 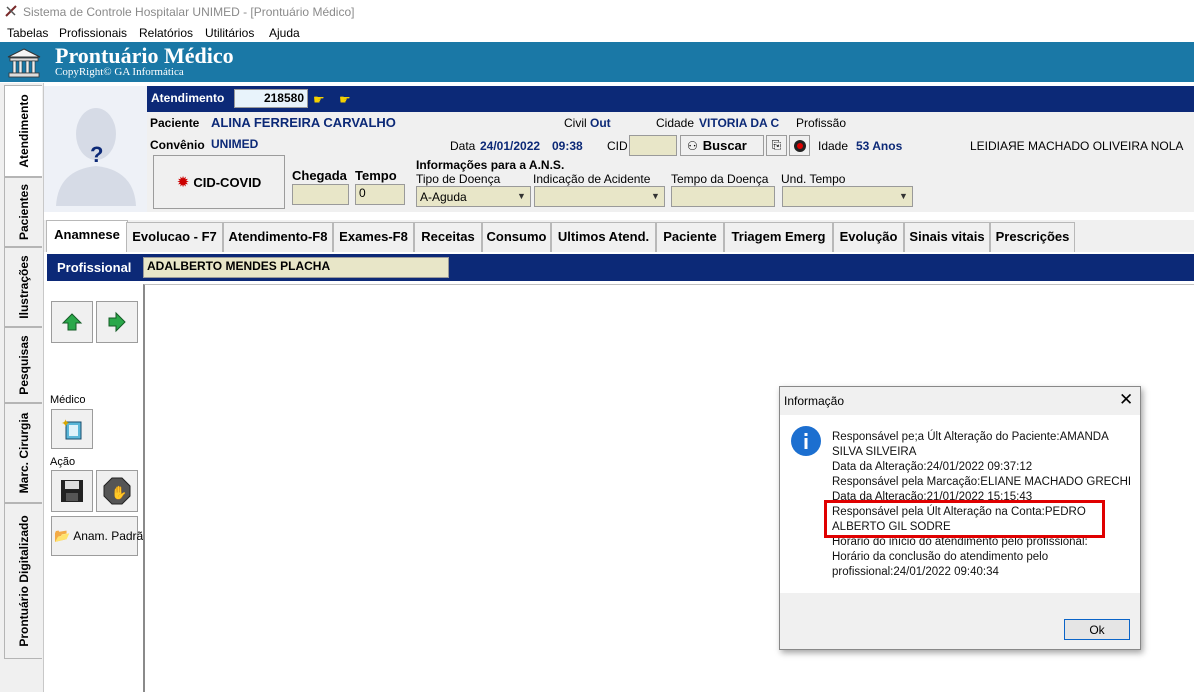 What do you see at coordinates (296, 267) in the screenshot?
I see `profissional-field: ADALBERTO MENDES PLACHA` at bounding box center [296, 267].